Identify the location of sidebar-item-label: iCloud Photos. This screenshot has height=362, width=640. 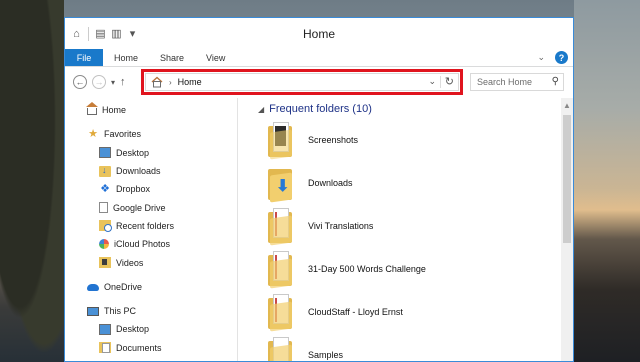
(142, 244).